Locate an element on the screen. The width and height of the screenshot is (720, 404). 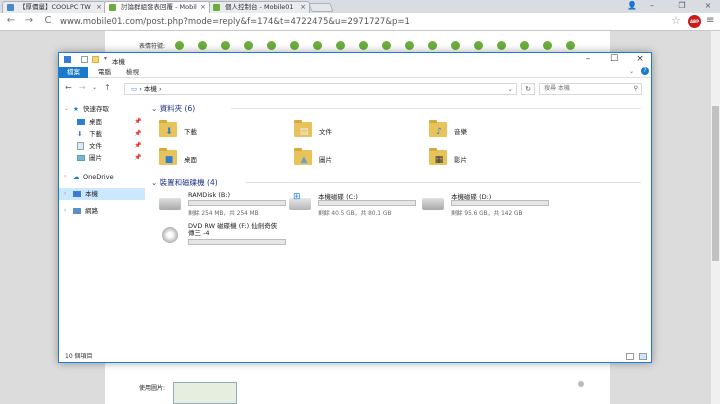
folder-desktop: ■ 桌面 is located at coordinates (216, 160).